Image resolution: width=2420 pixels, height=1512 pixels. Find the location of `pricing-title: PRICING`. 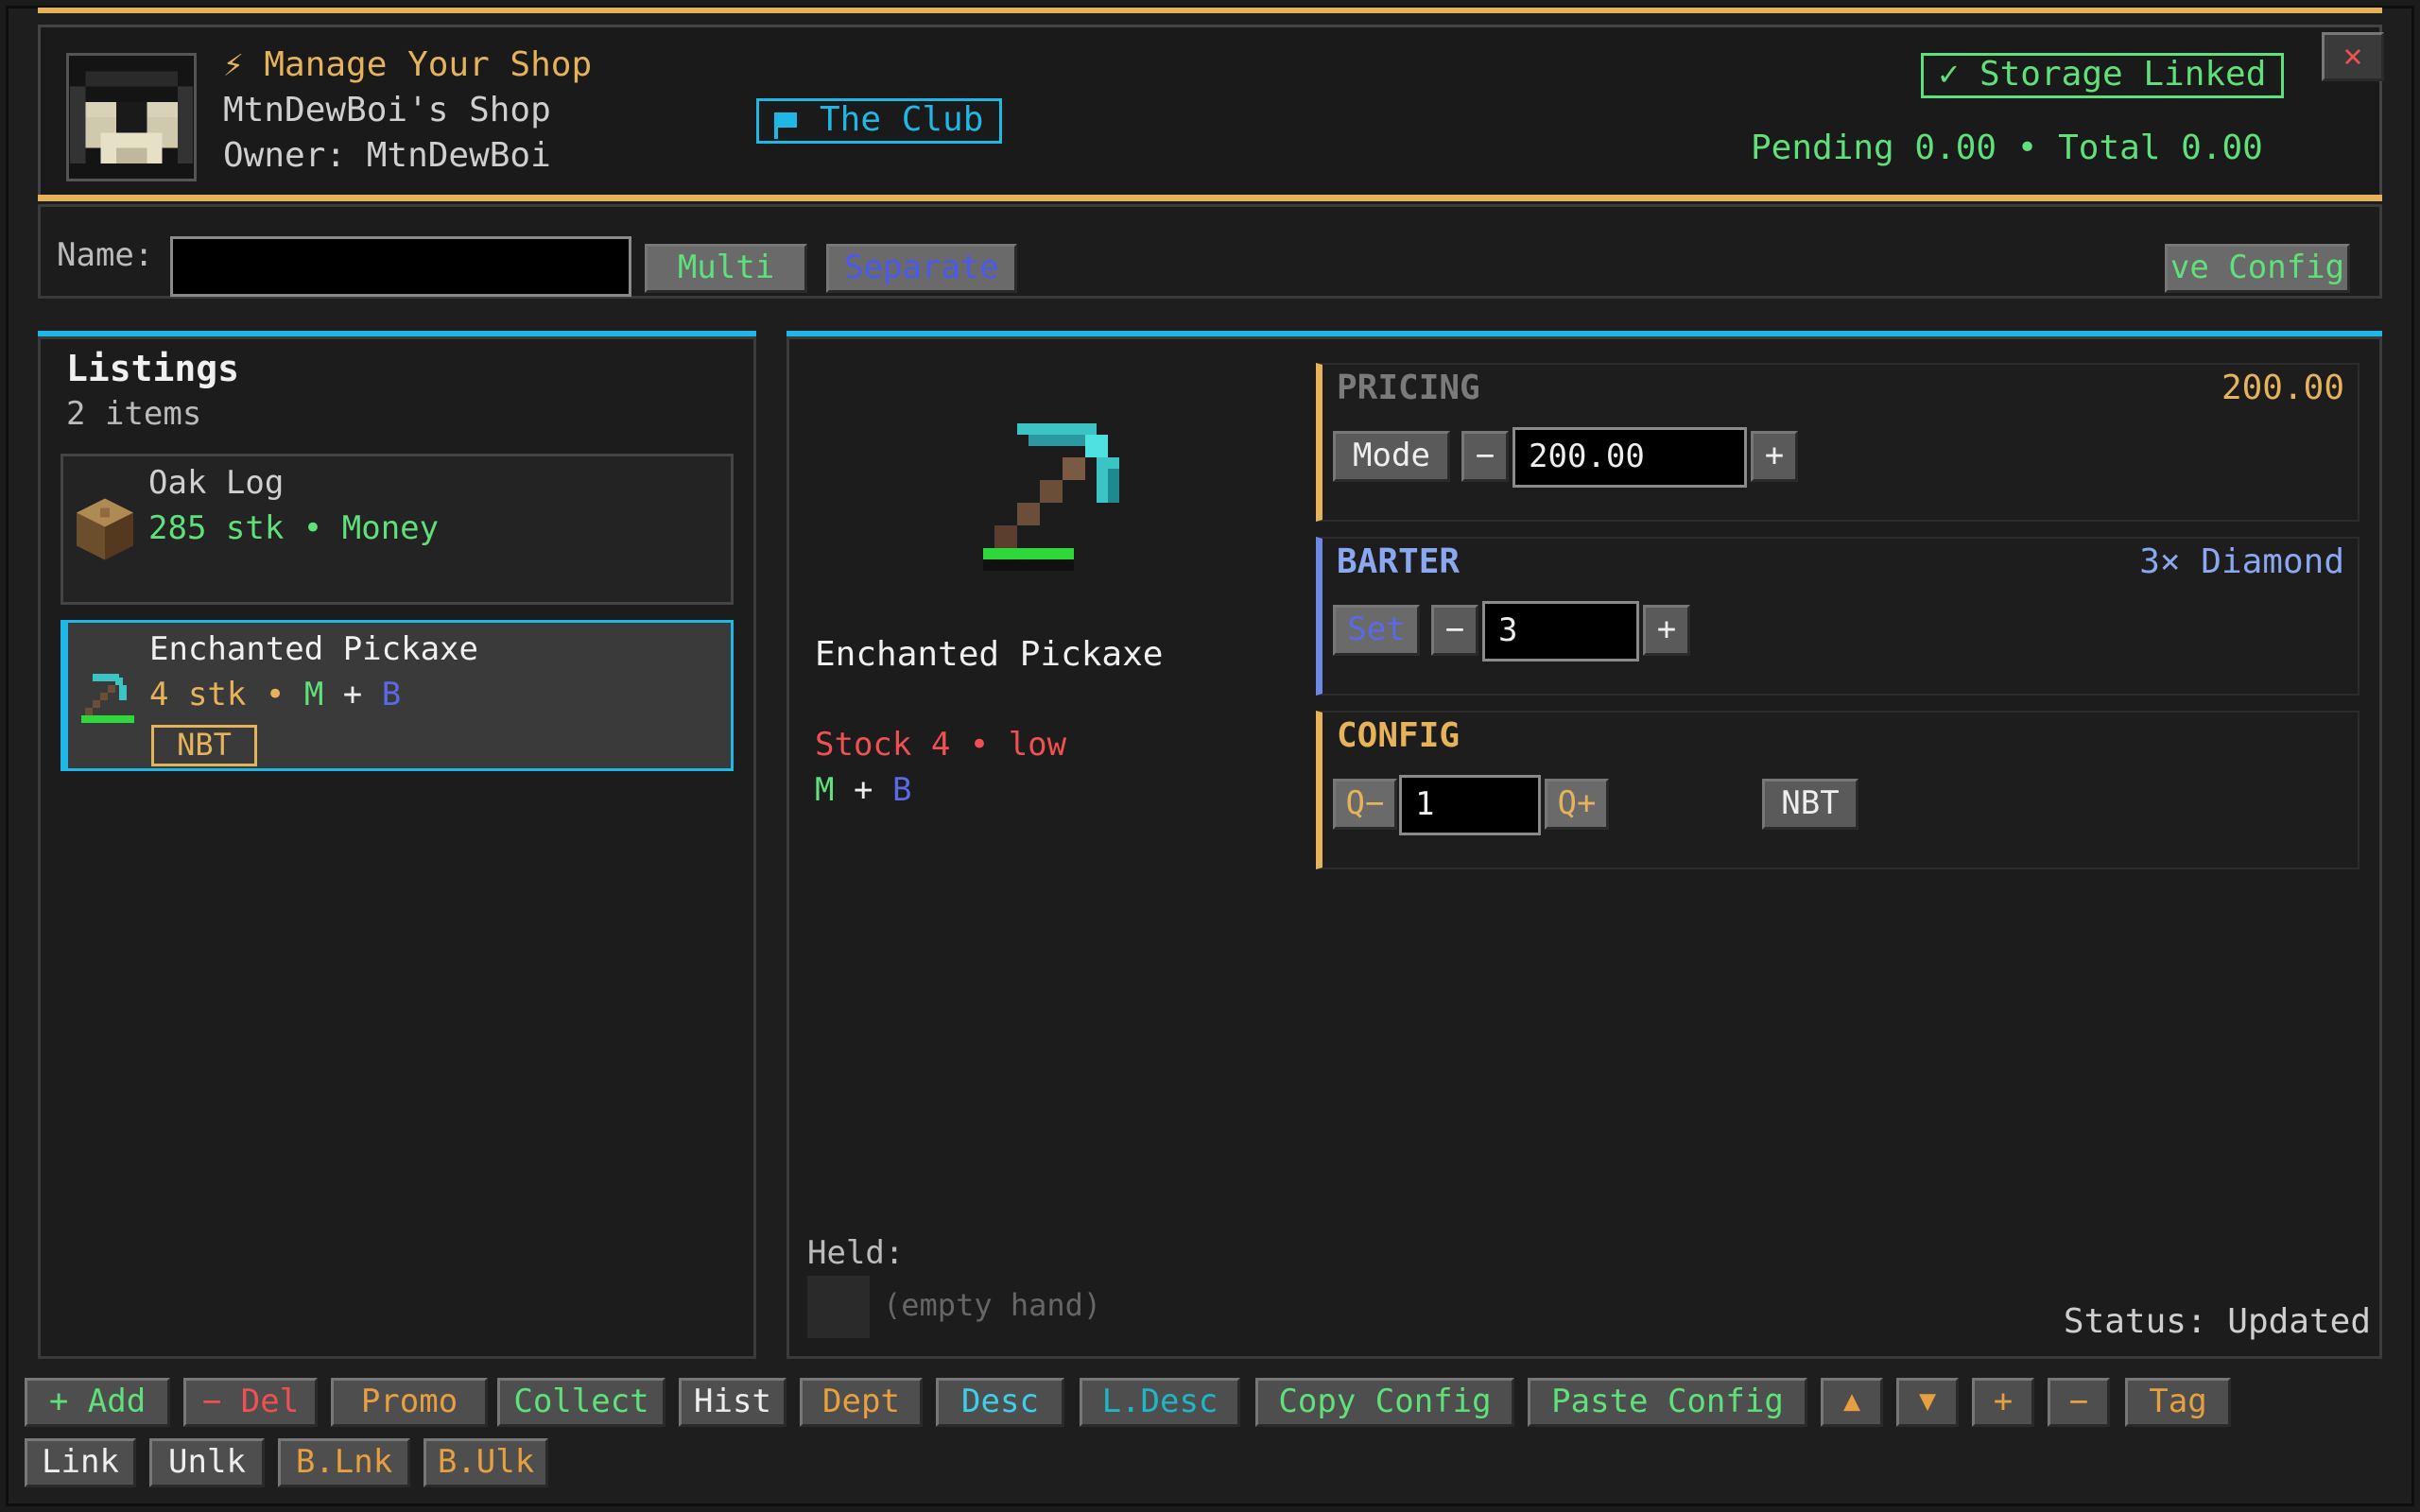

pricing-title: PRICING is located at coordinates (1409, 388).